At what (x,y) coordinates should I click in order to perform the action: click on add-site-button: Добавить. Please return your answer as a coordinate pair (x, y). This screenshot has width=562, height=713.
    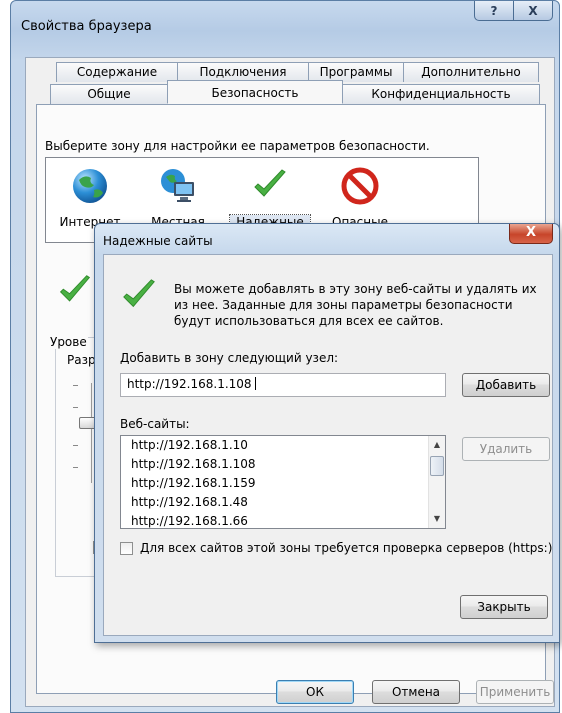
    Looking at the image, I should click on (506, 385).